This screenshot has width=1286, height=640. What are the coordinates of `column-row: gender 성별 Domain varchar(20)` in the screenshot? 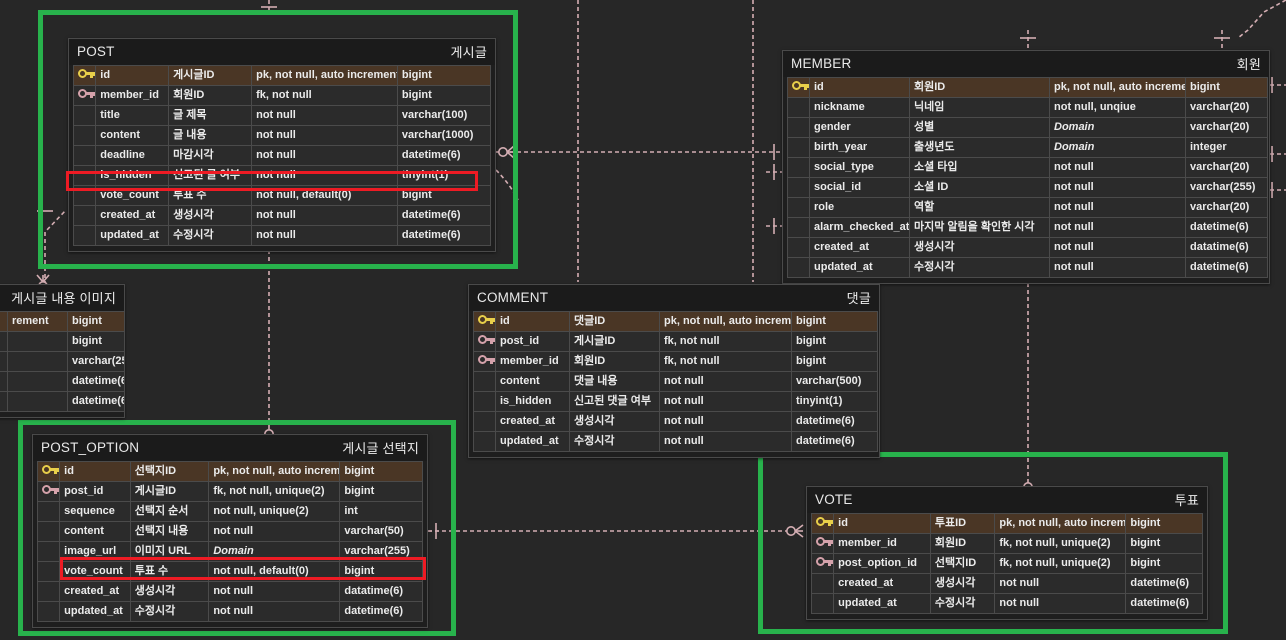 It's located at (1027, 127).